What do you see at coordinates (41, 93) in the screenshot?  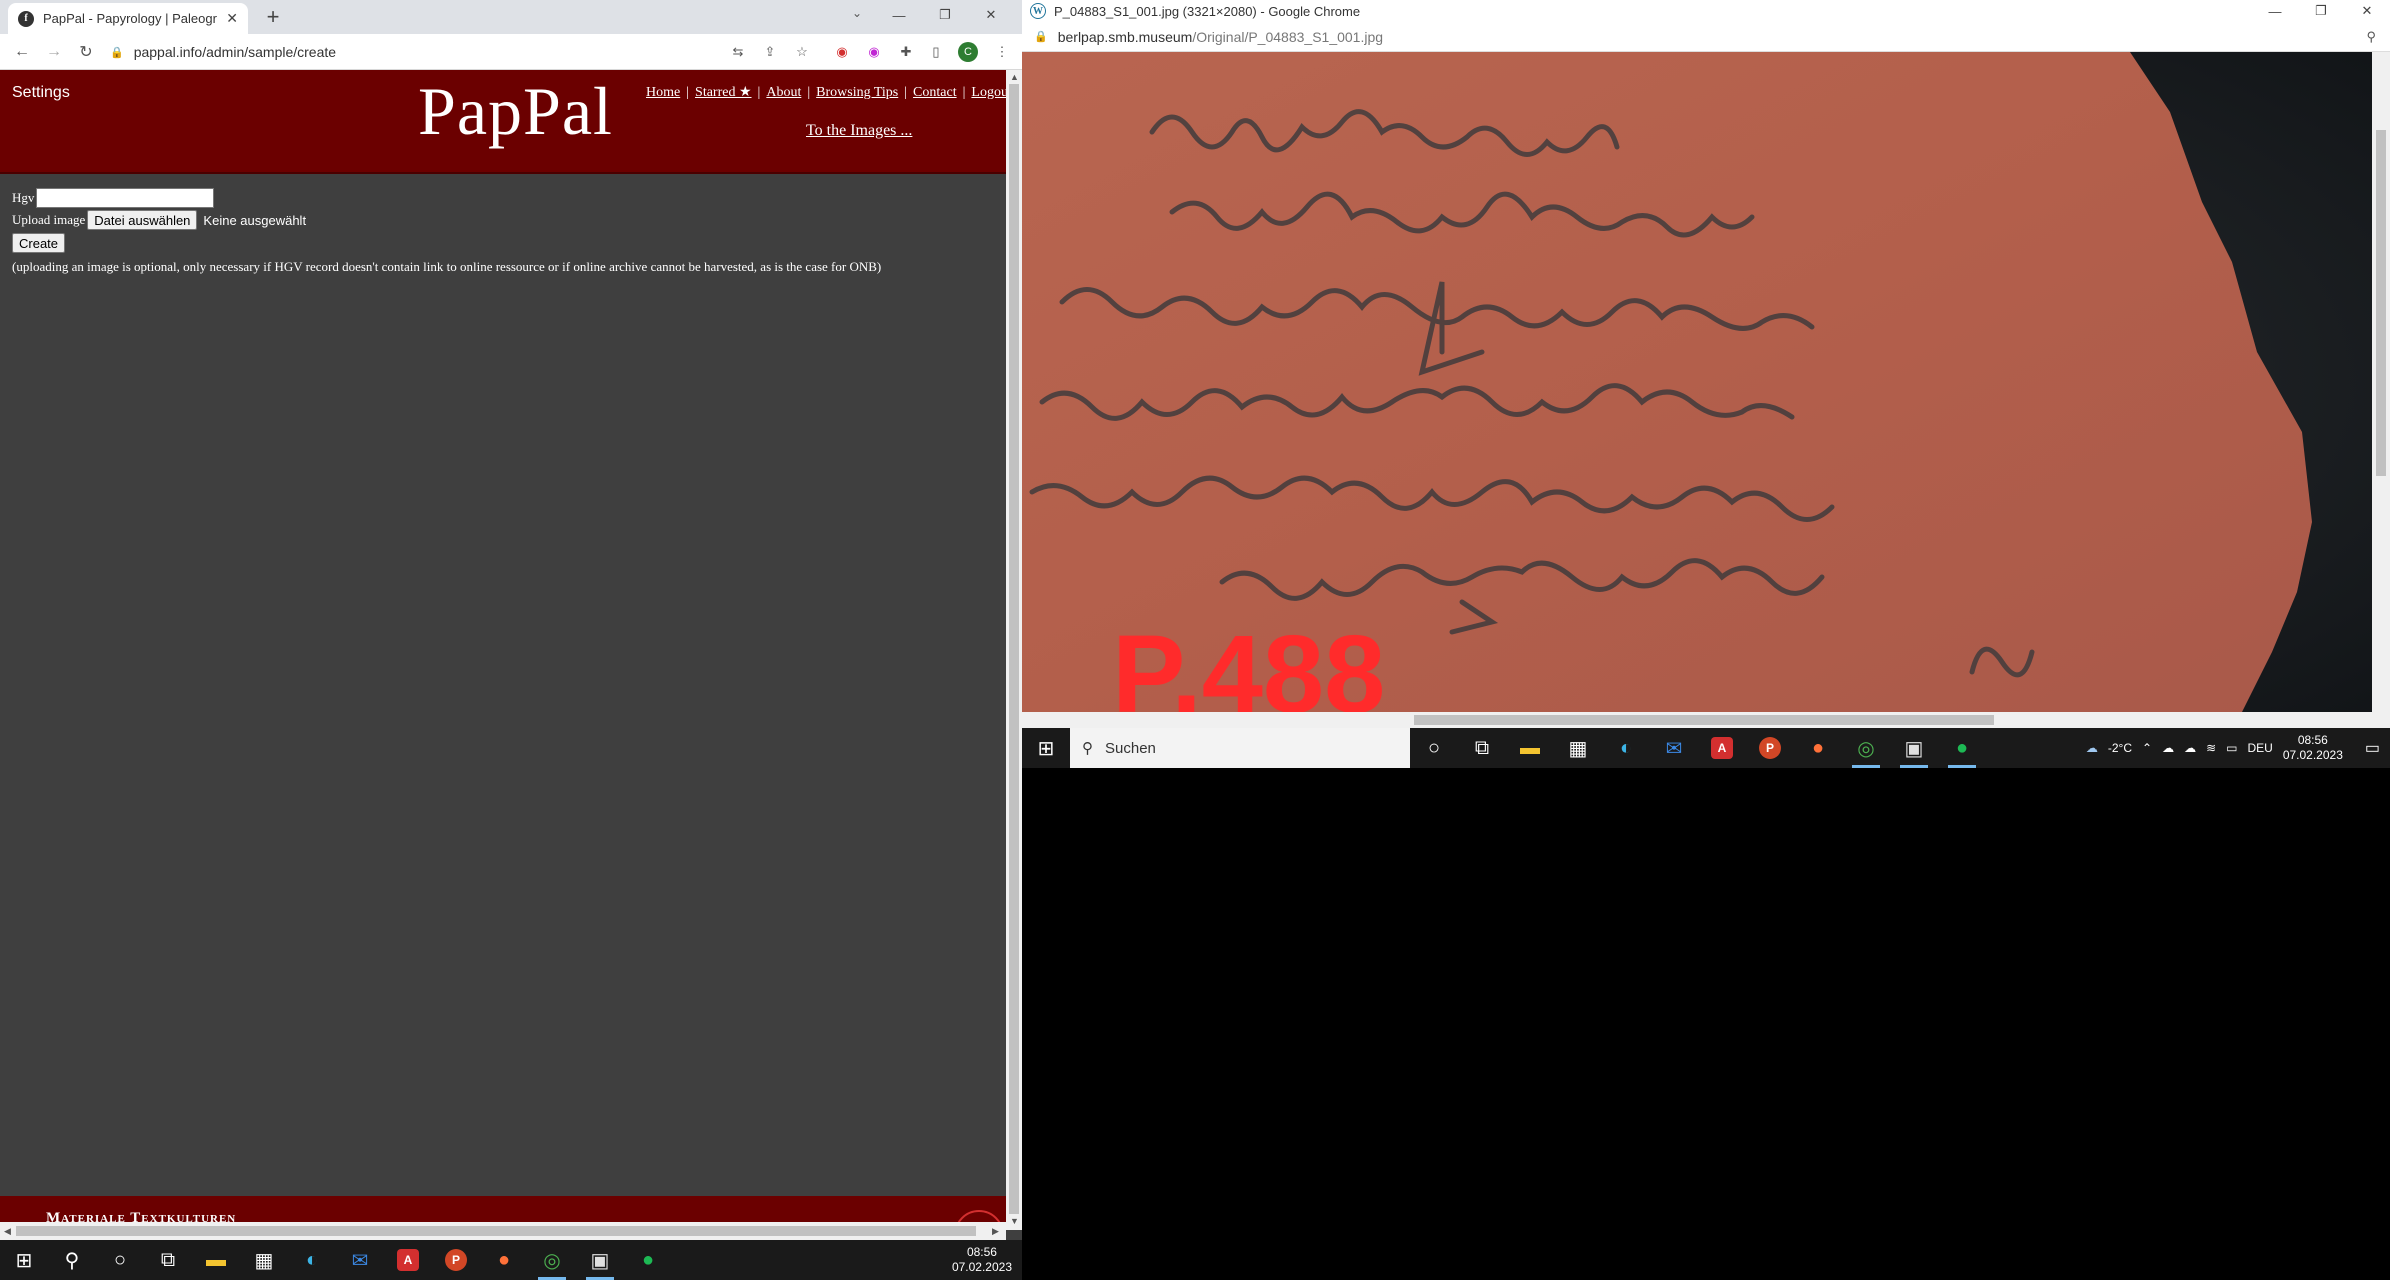 I see `settings-link: Settings` at bounding box center [41, 93].